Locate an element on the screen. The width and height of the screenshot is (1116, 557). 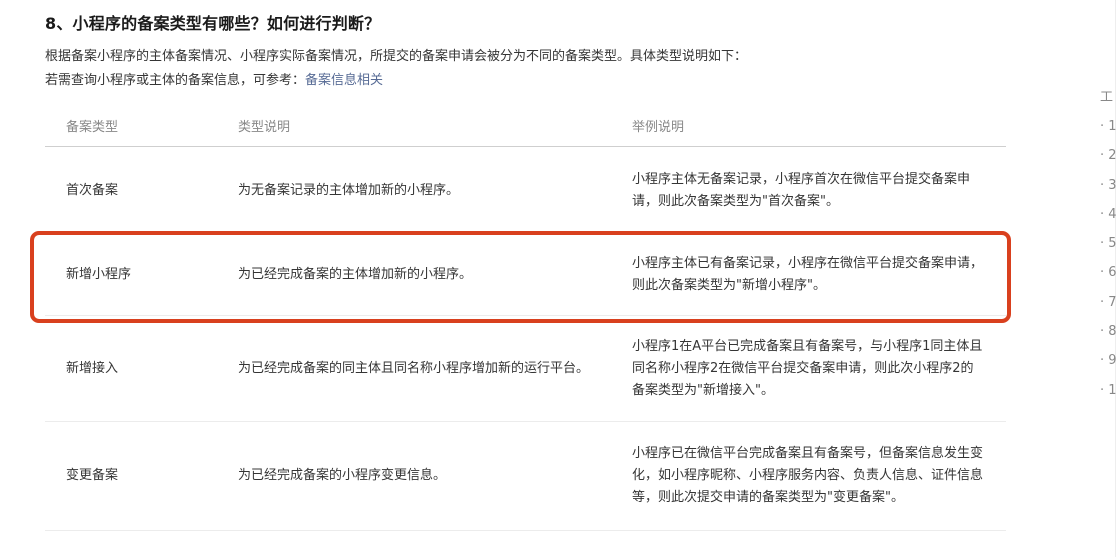
table-header-row: 备案类型 类型说明 举例说明 is located at coordinates (525, 125).